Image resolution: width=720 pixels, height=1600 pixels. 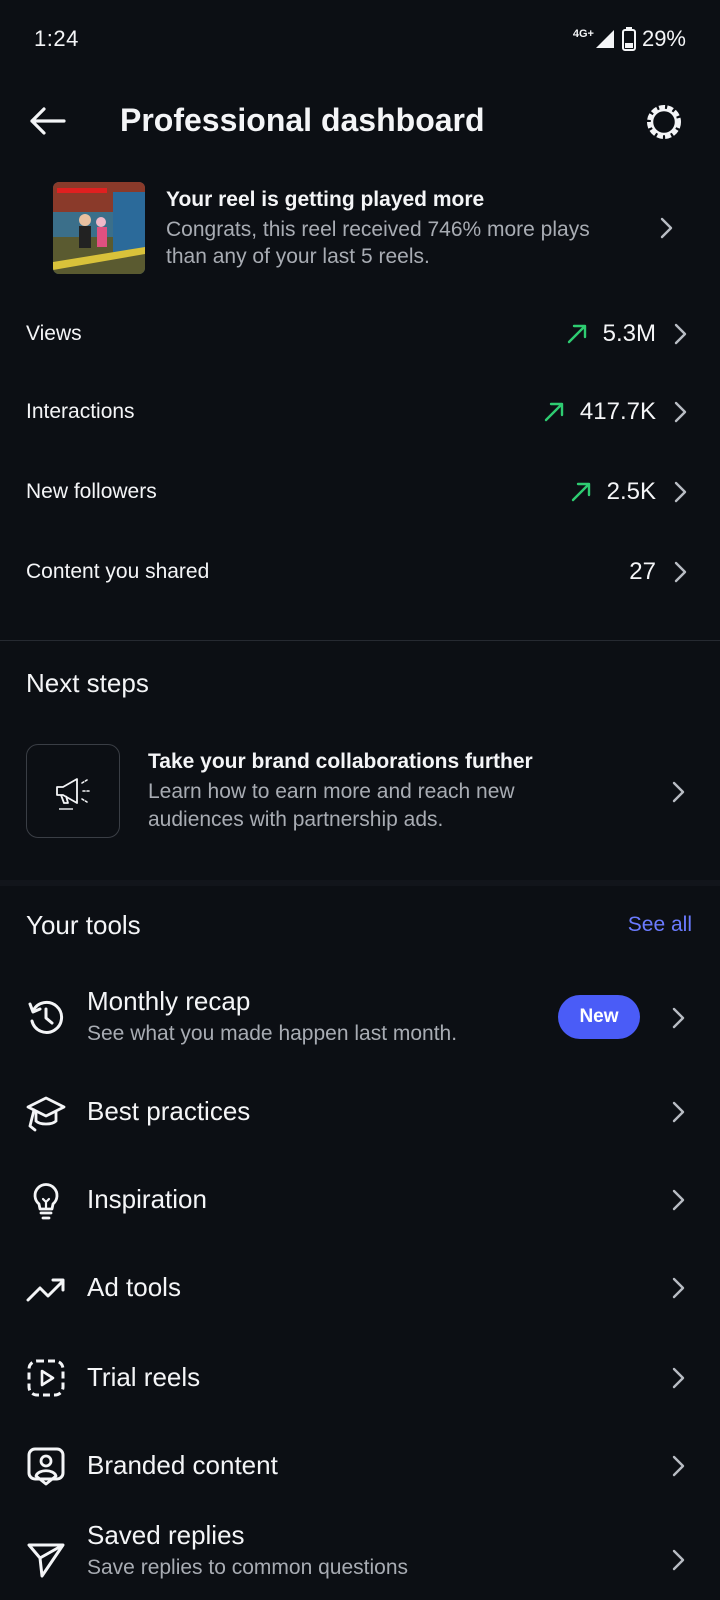 I want to click on gear-icon, so click(x=664, y=122).